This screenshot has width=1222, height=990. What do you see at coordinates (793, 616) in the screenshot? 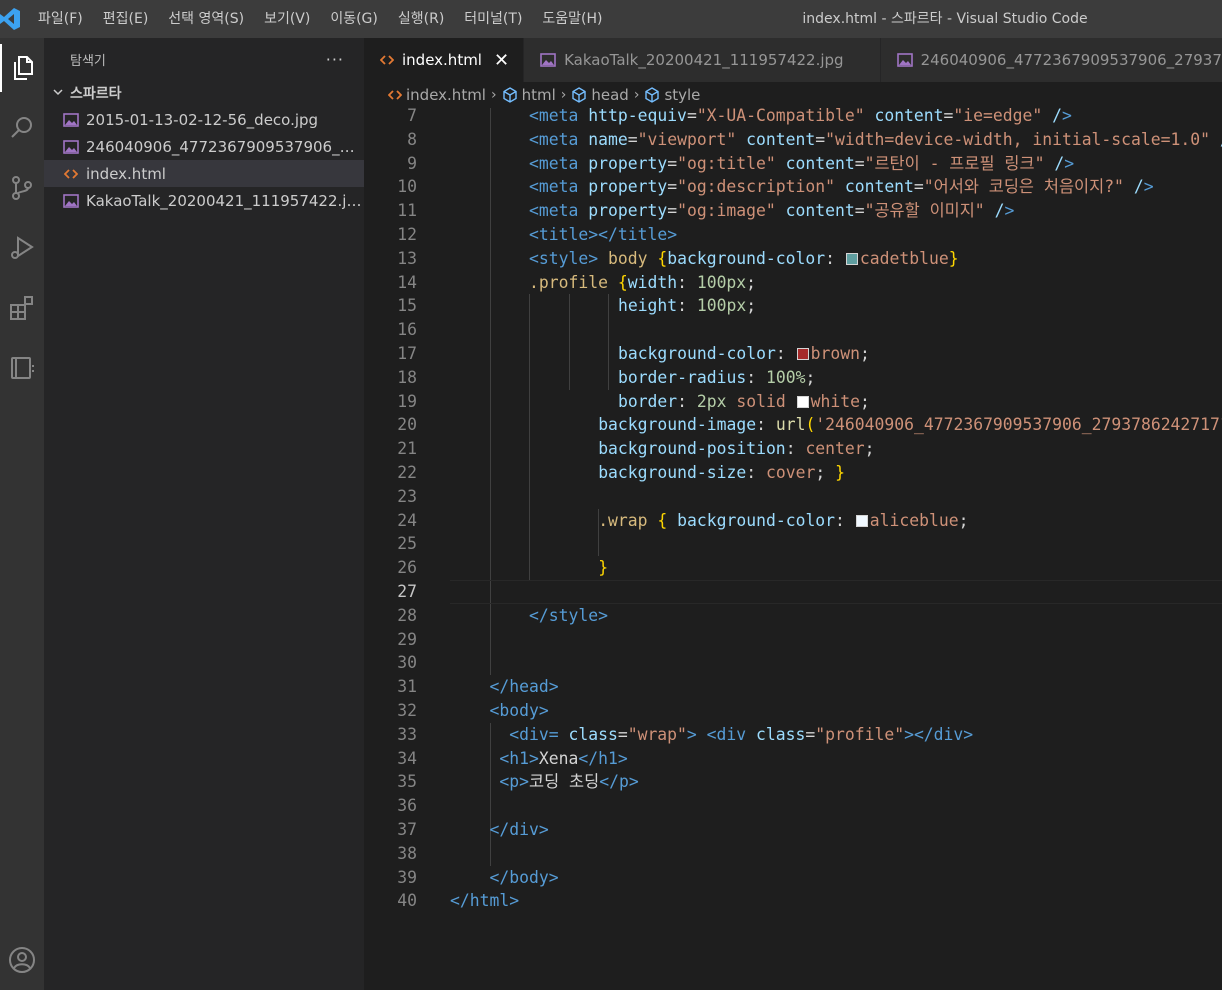
I see `code-line: 28 </style>` at bounding box center [793, 616].